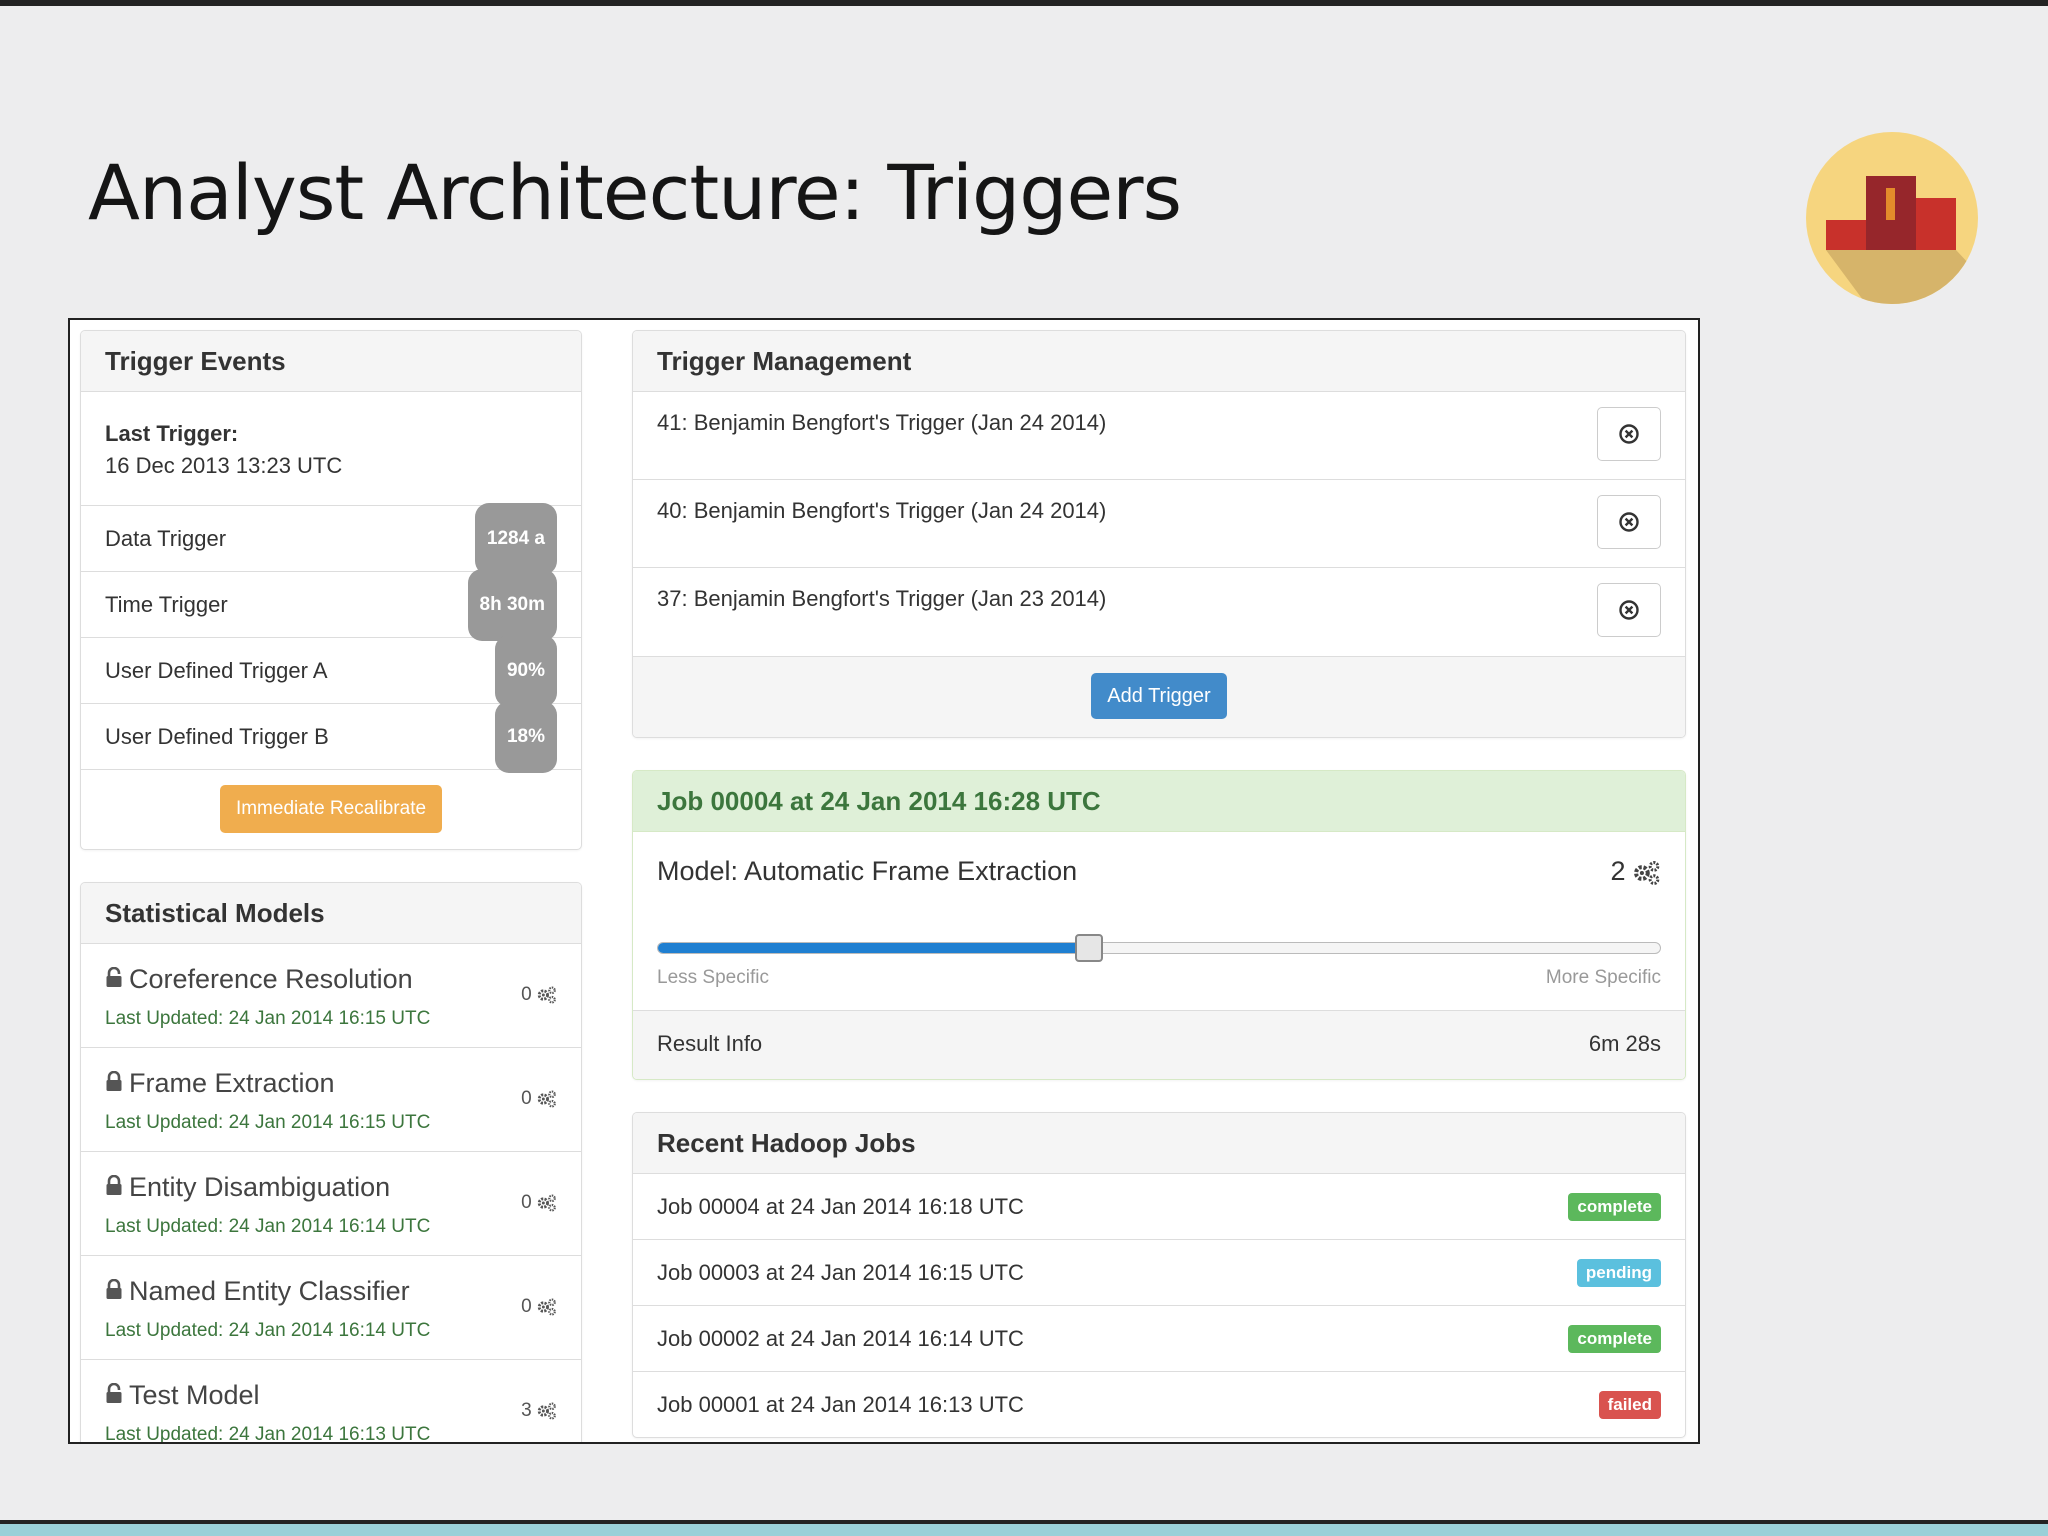 This screenshot has height=1536, width=2048. What do you see at coordinates (331, 736) in the screenshot?
I see `trigger-row-user-b: User Defined Trigger B 18%` at bounding box center [331, 736].